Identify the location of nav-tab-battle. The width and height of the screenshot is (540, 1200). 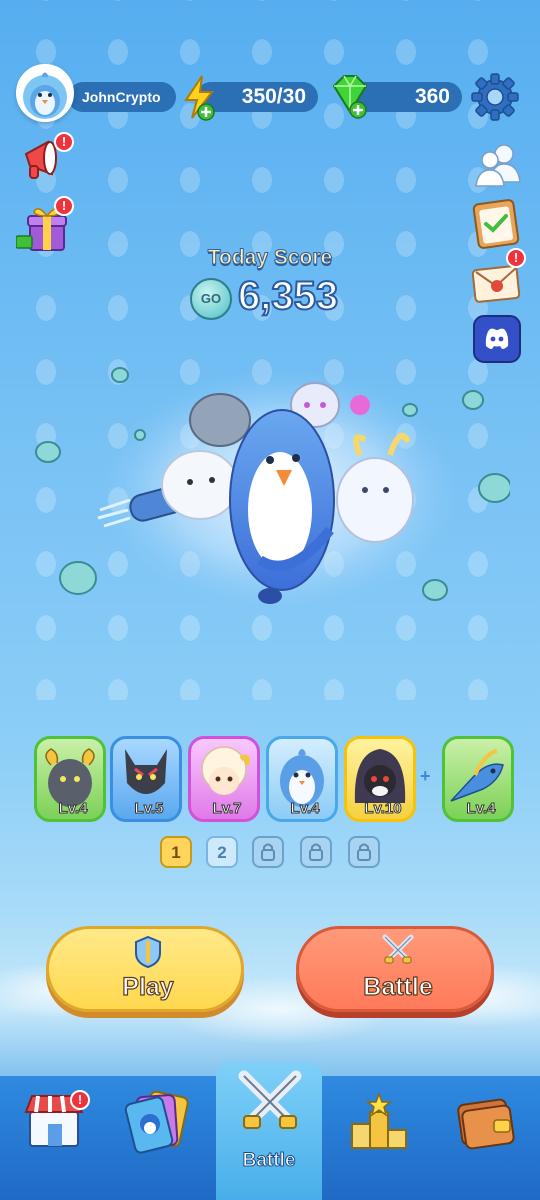
(270, 1106).